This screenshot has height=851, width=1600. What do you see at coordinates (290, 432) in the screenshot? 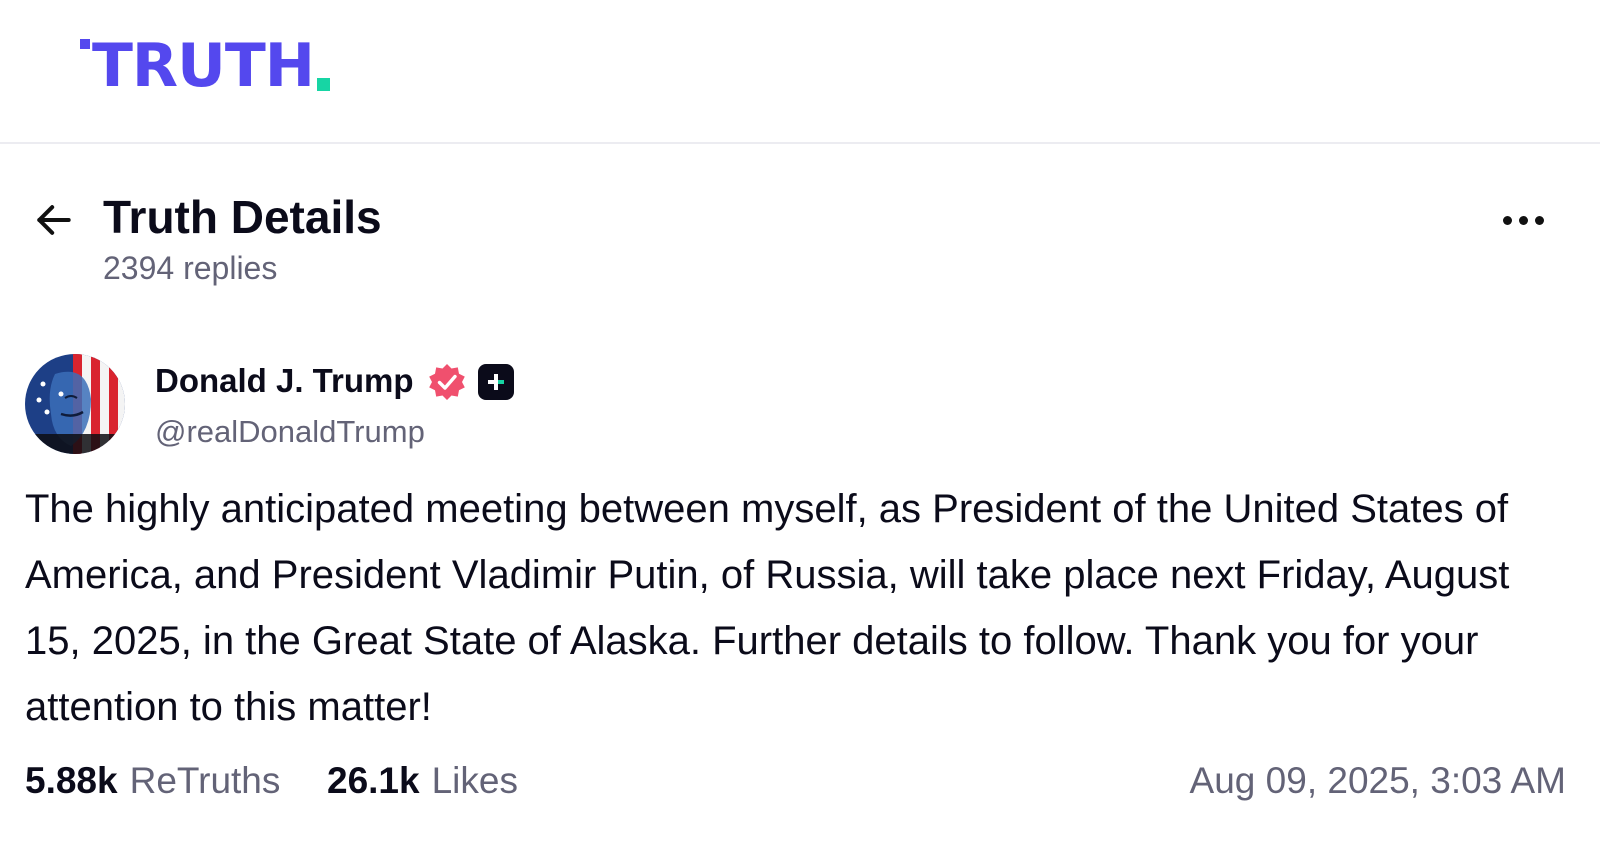
I see `author-handle: @realDonaldTrump` at bounding box center [290, 432].